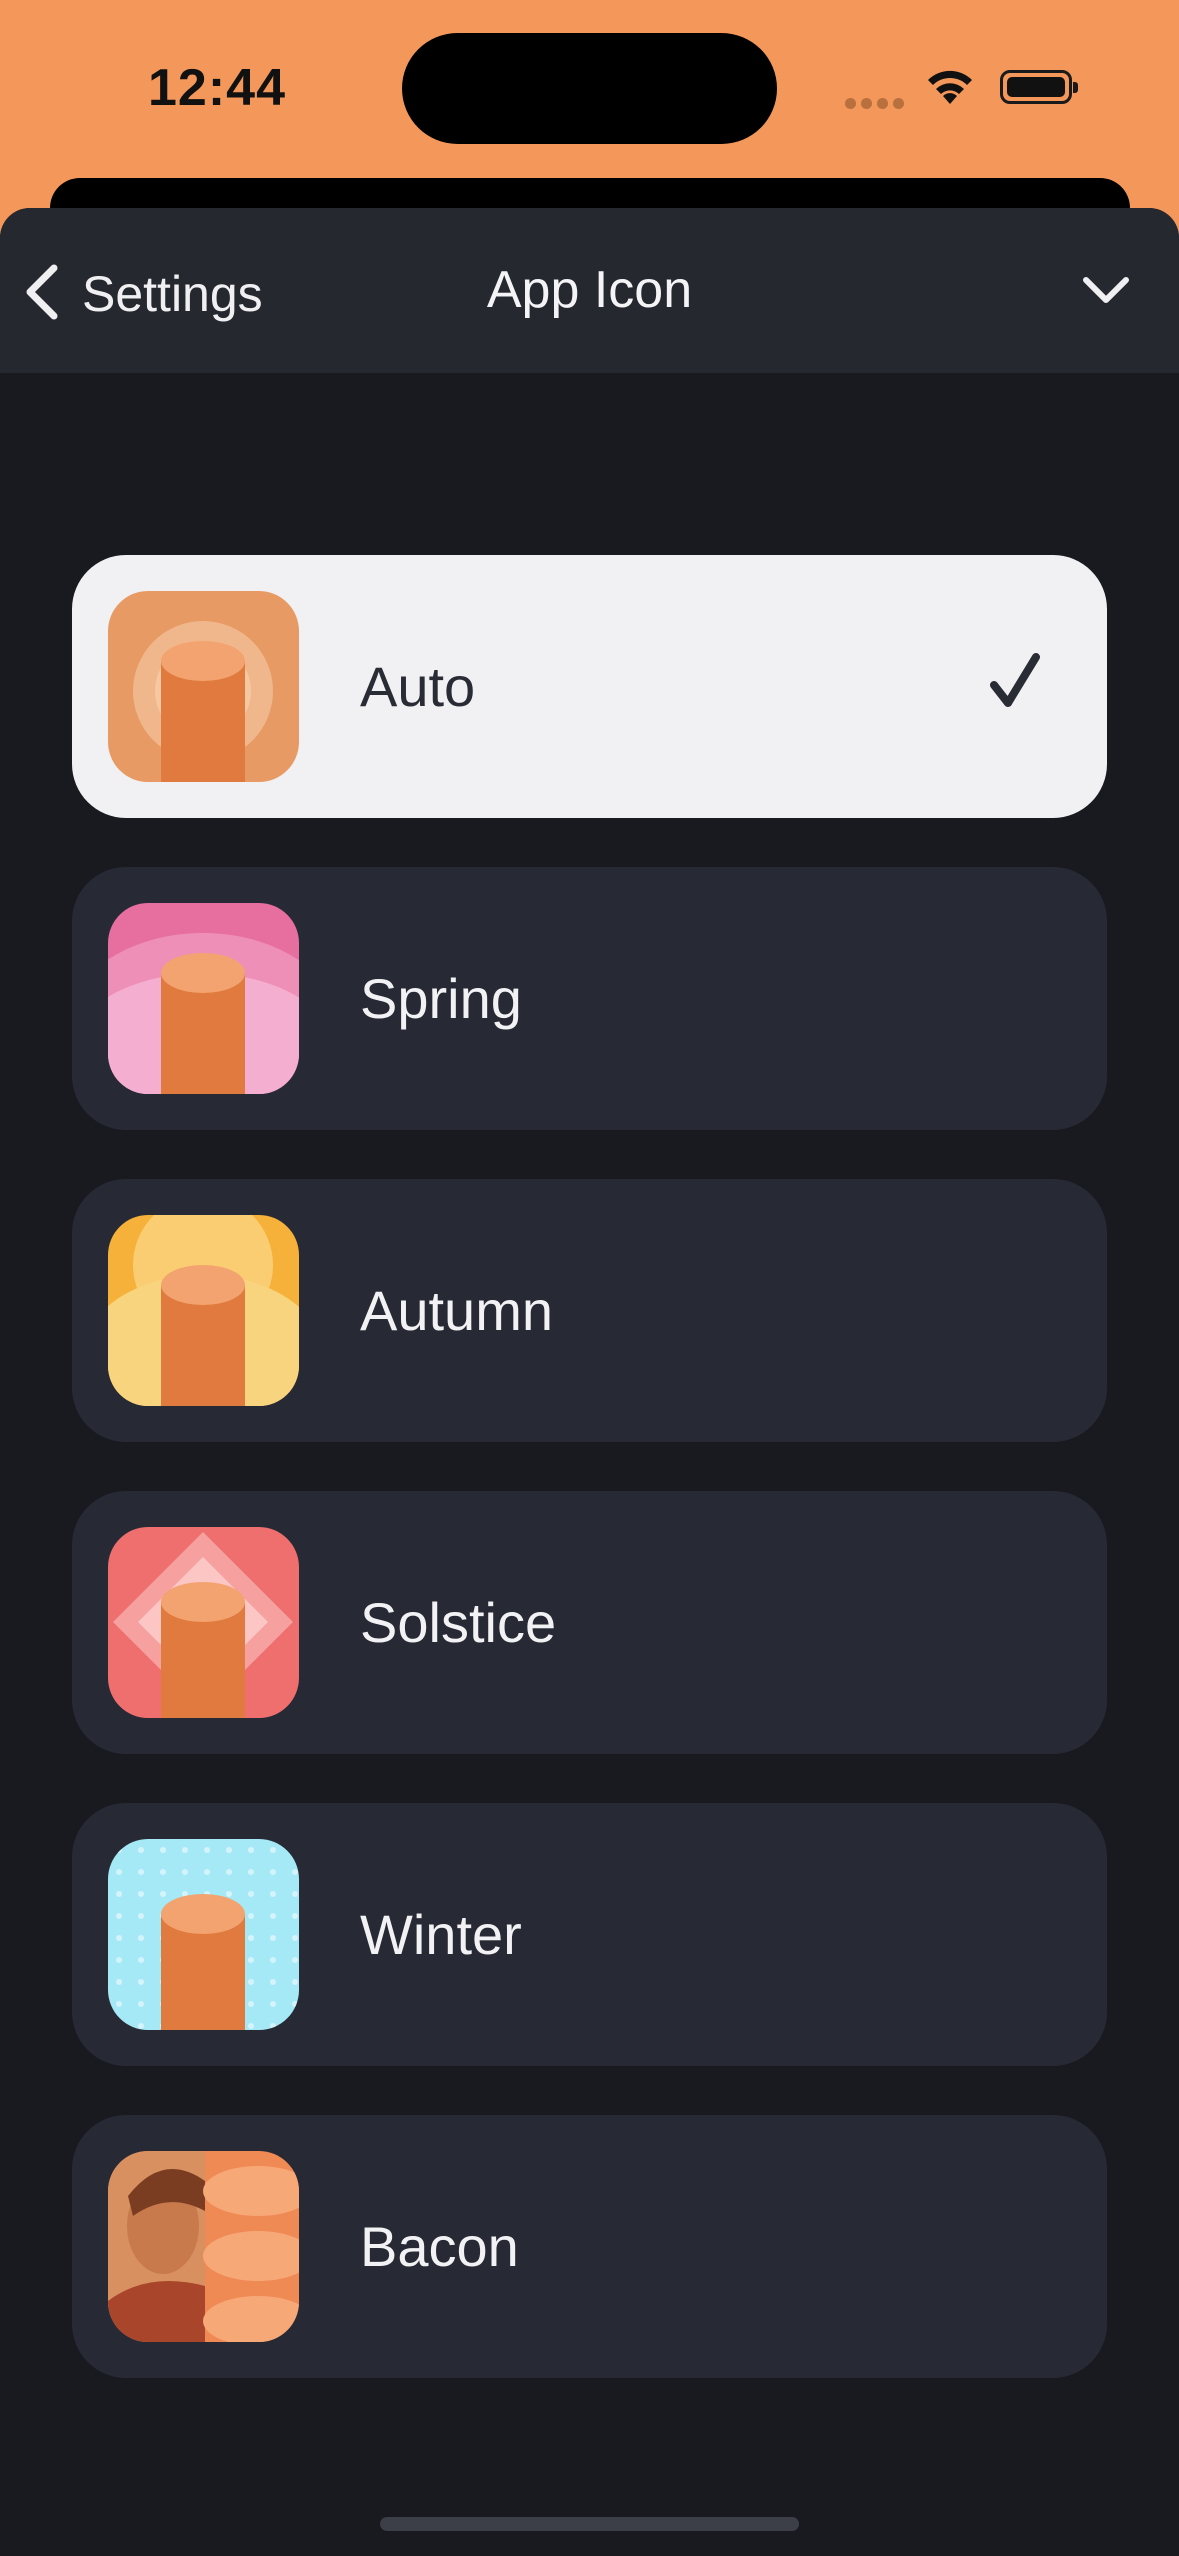  I want to click on solstice-app-icon, so click(203, 1622).